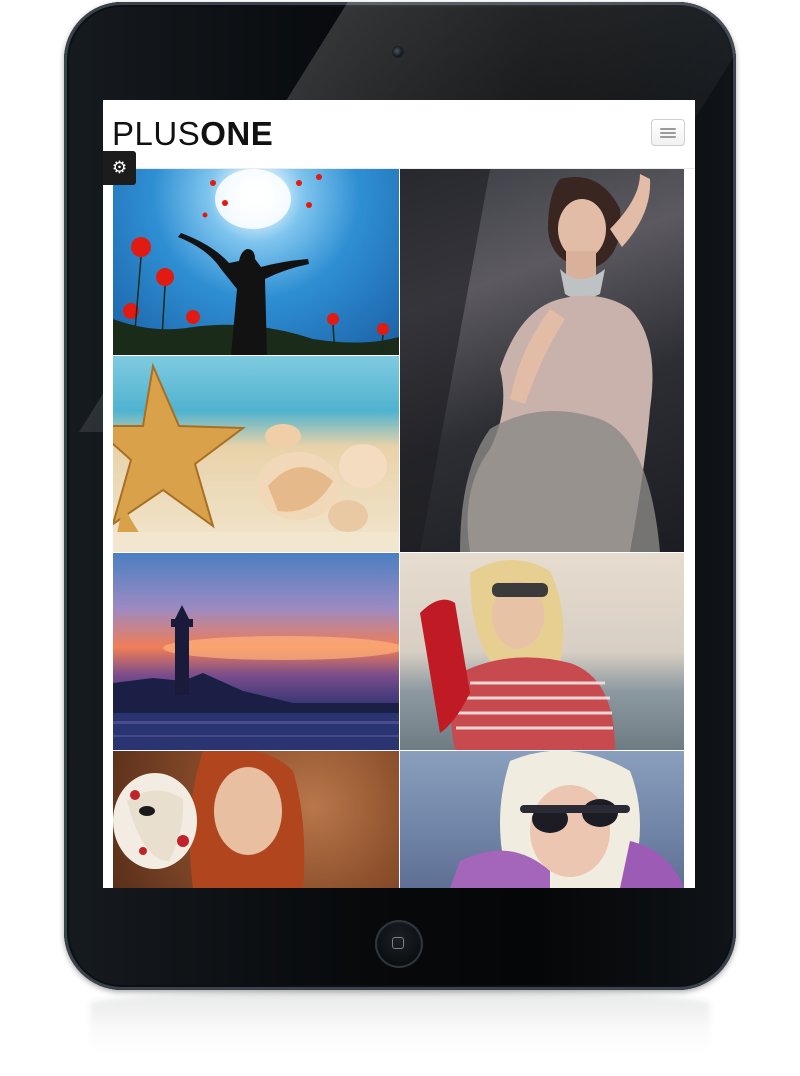 Image resolution: width=800 pixels, height=1076 pixels. I want to click on menu-toggle-button, so click(668, 132).